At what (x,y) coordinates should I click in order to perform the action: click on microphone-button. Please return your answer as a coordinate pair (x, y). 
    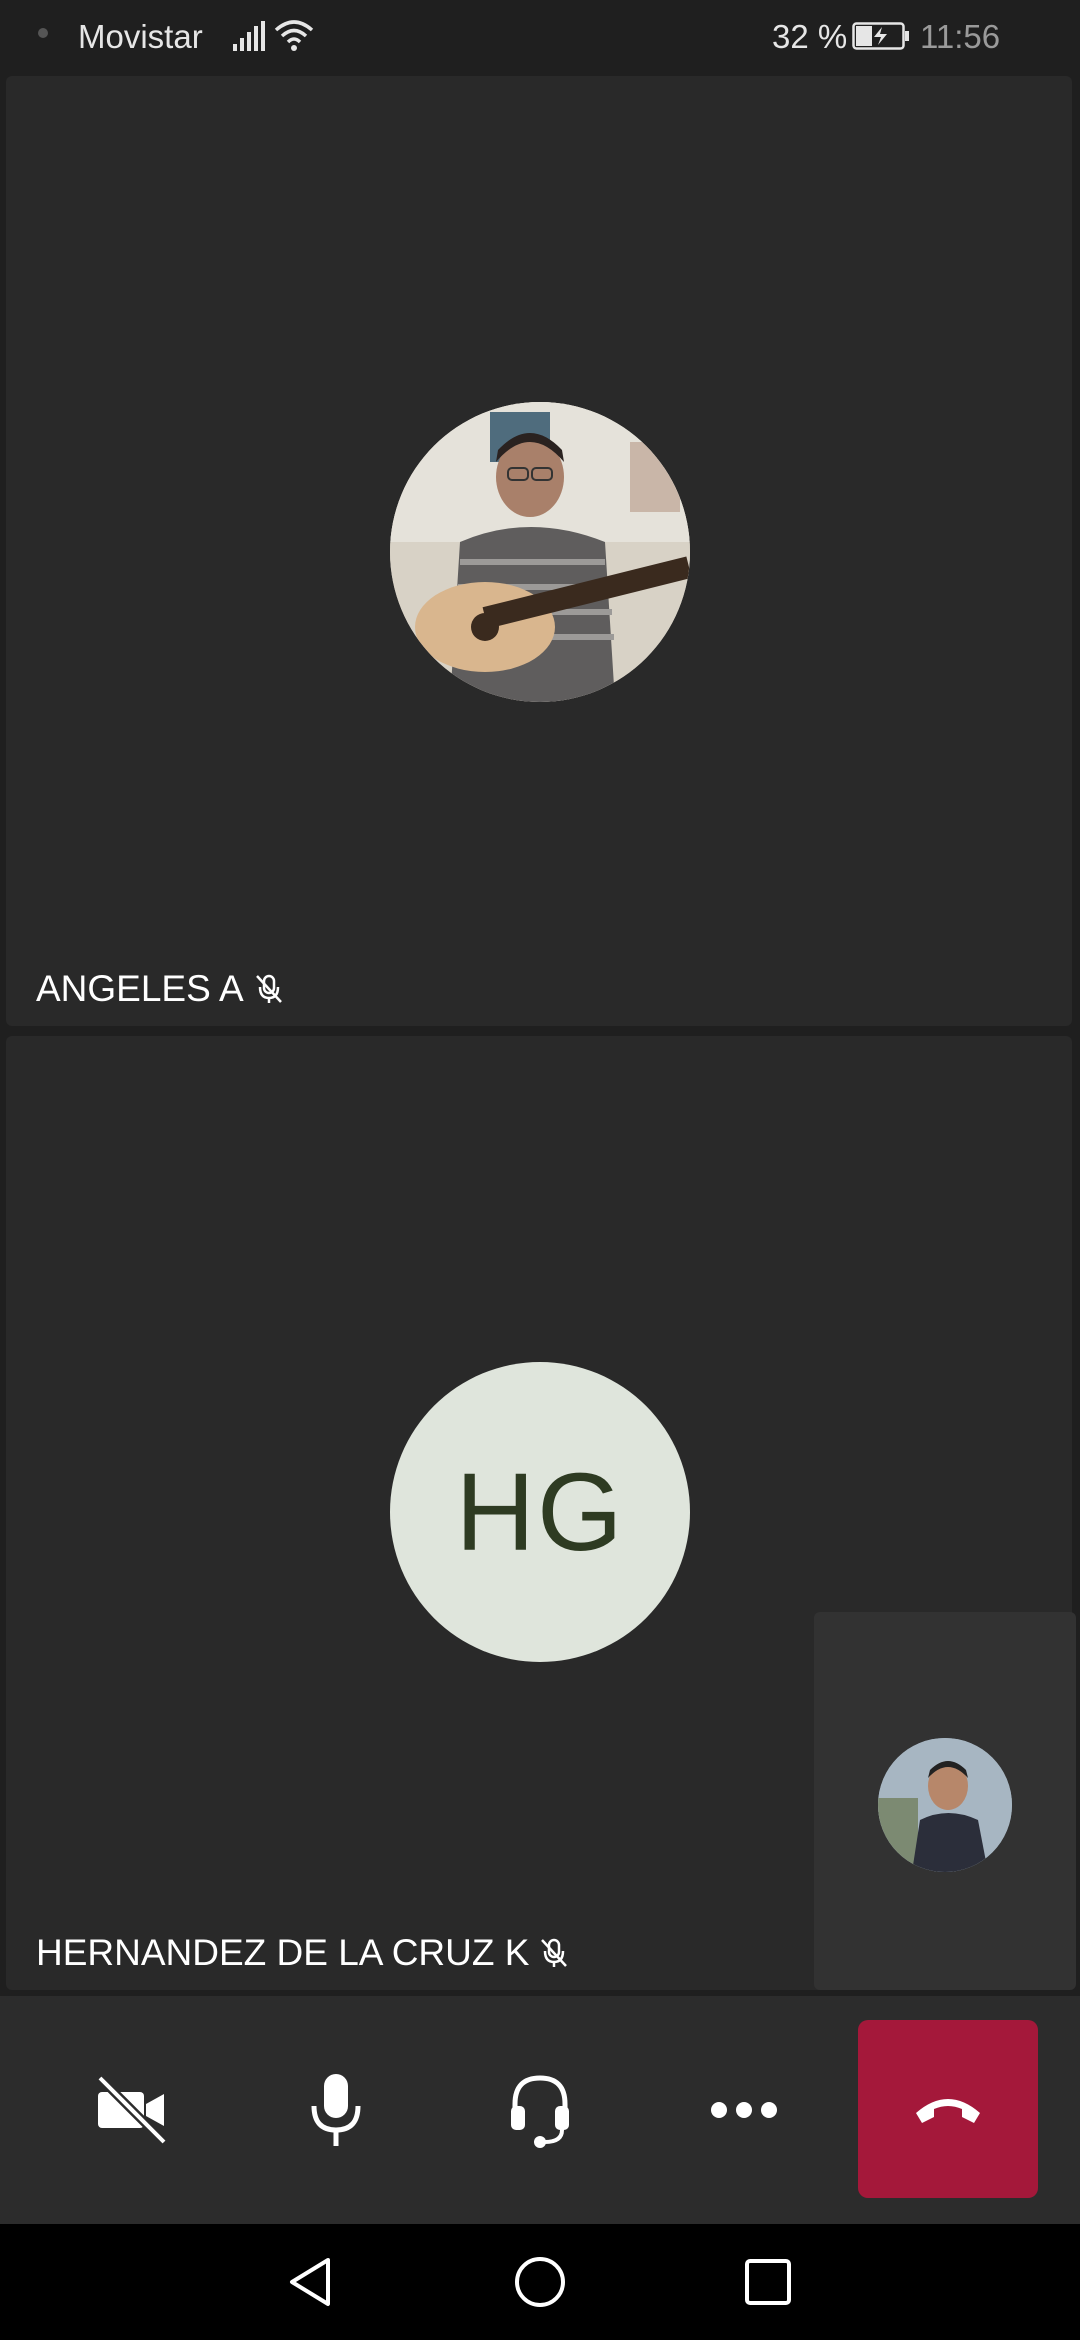
    Looking at the image, I should click on (336, 2110).